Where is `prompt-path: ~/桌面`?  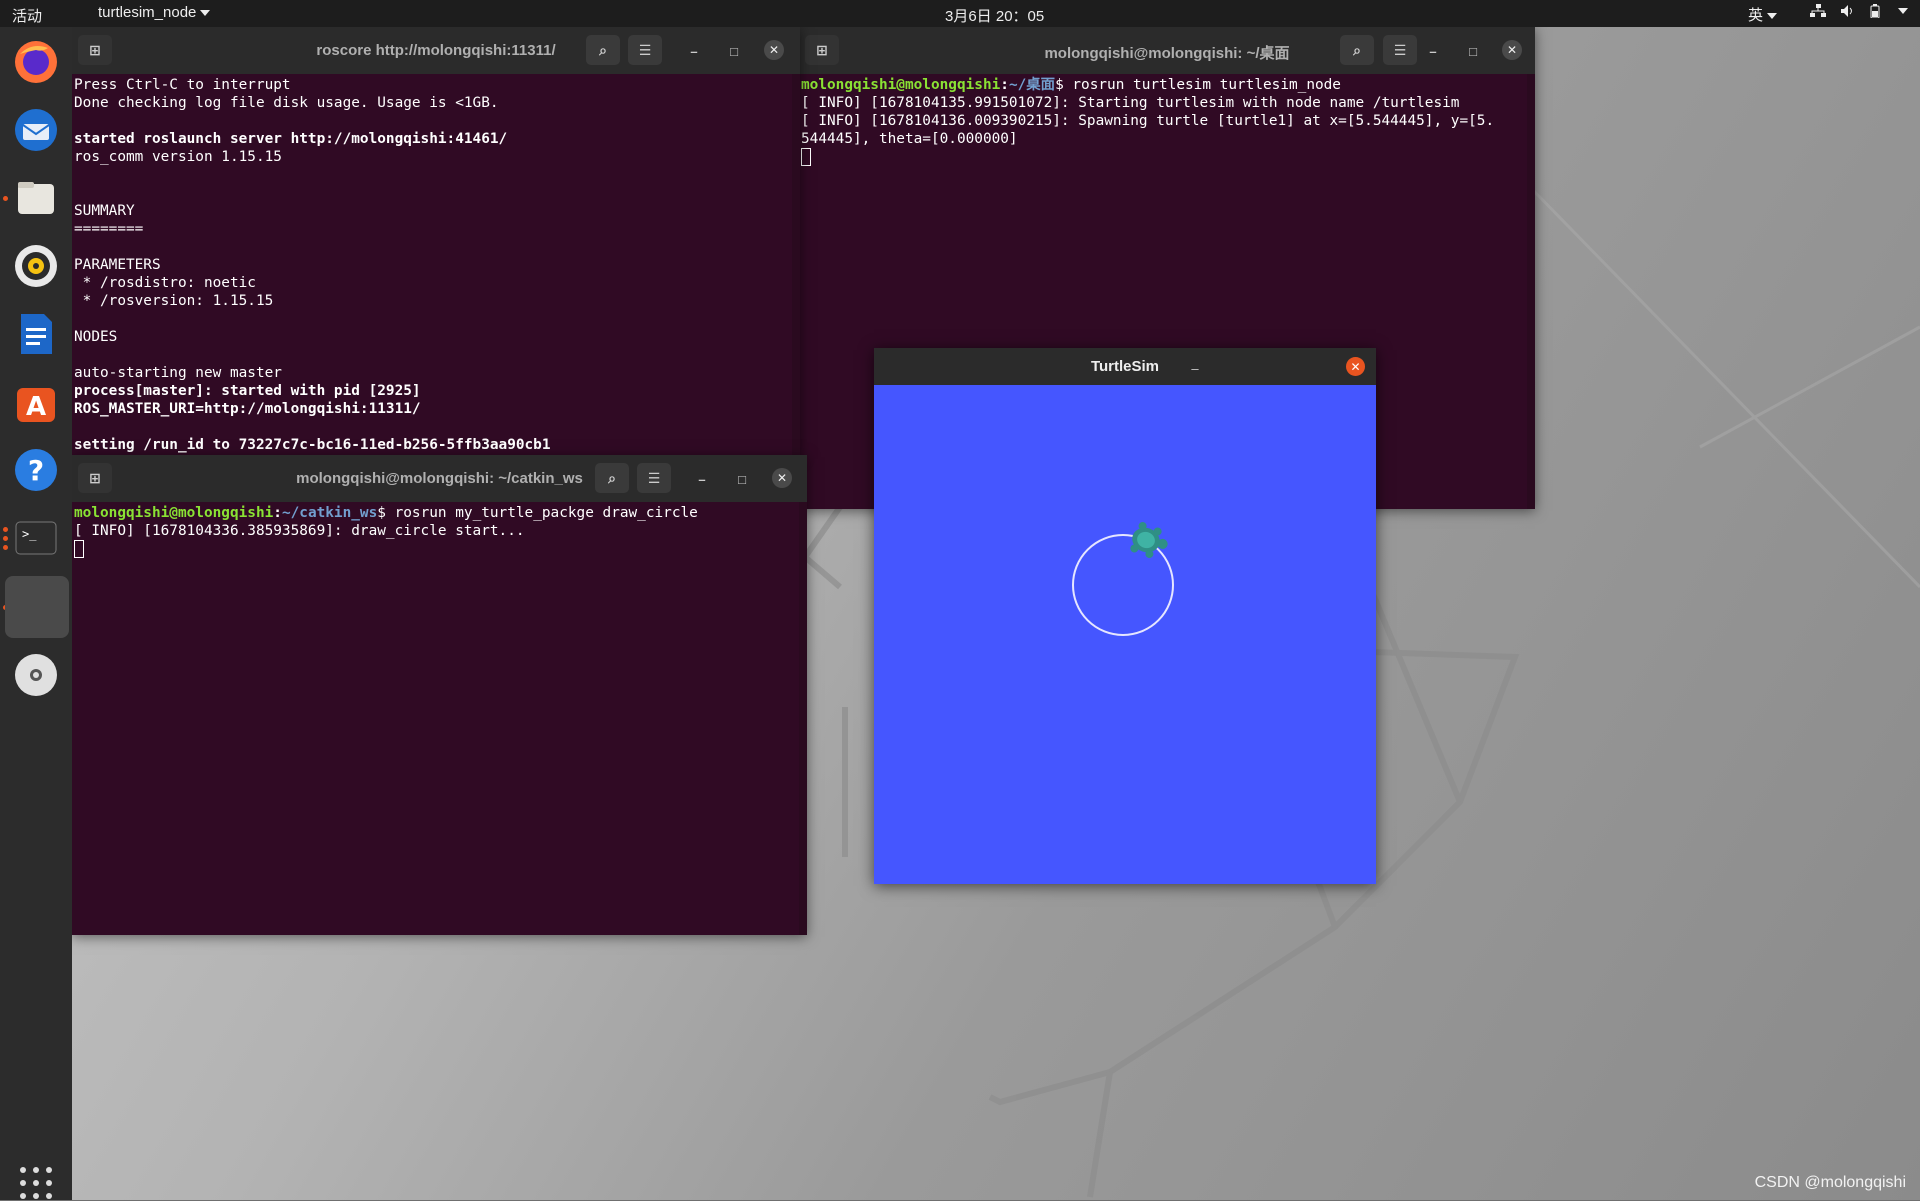
prompt-path: ~/桌面 is located at coordinates (1032, 85).